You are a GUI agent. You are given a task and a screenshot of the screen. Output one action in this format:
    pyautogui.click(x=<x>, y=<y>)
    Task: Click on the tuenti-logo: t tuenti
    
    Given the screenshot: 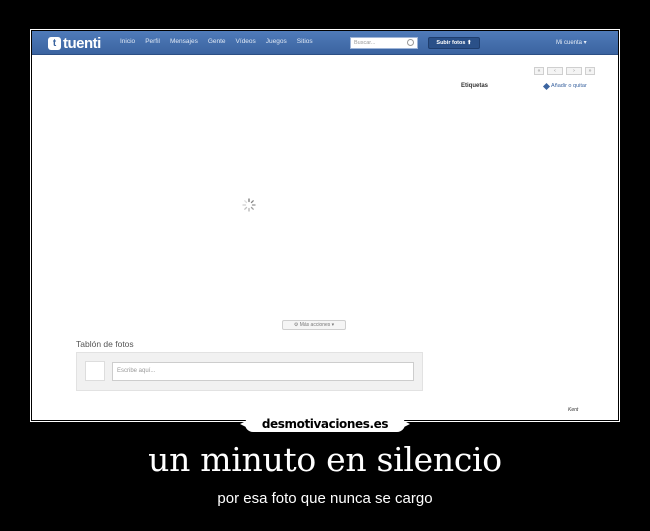 What is the action you would take?
    pyautogui.click(x=74, y=43)
    